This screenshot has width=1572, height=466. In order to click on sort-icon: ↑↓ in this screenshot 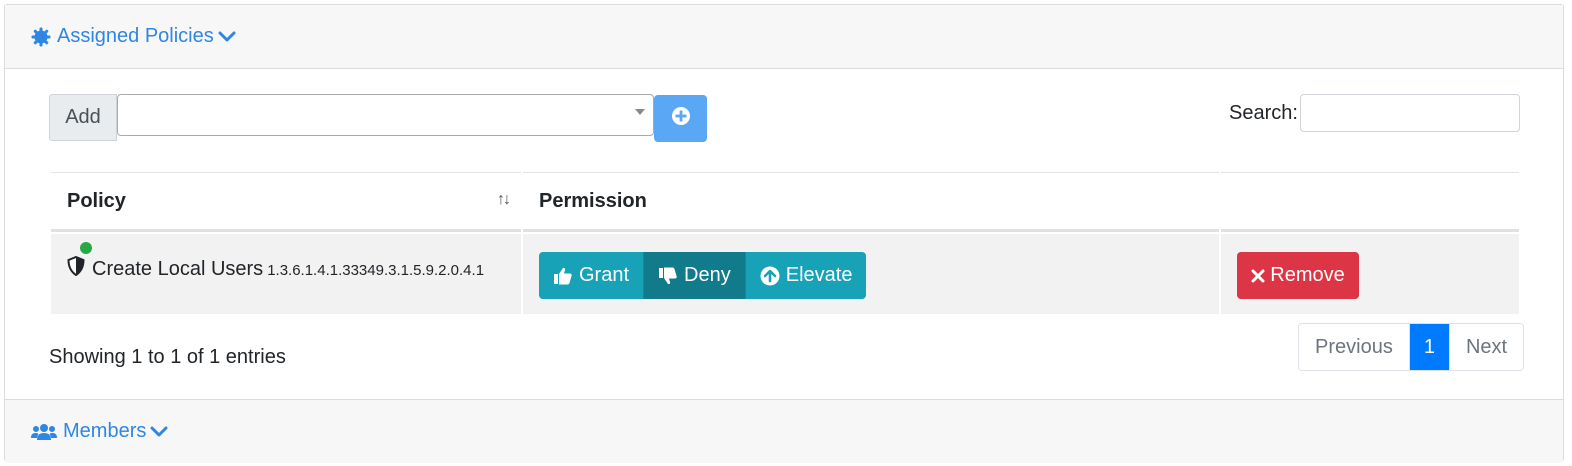, I will do `click(504, 200)`.